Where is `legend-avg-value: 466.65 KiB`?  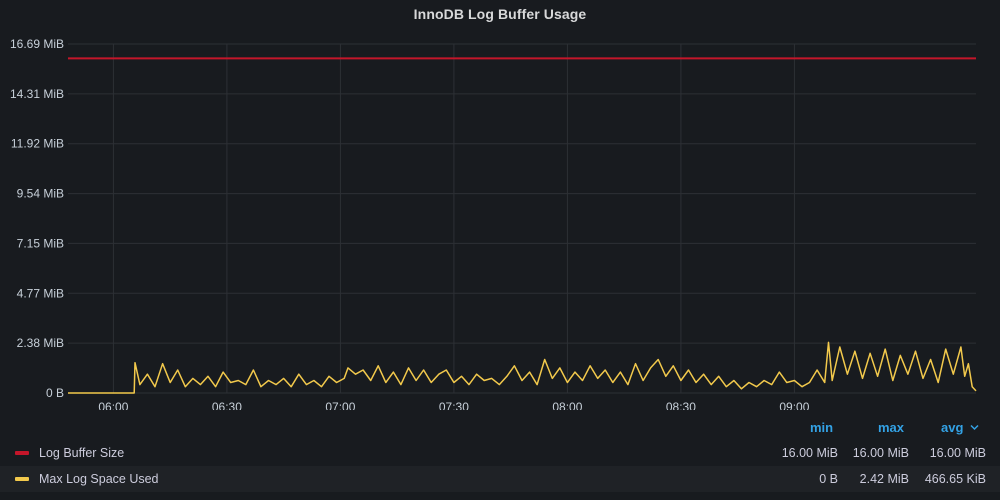 legend-avg-value: 466.65 KiB is located at coordinates (955, 479).